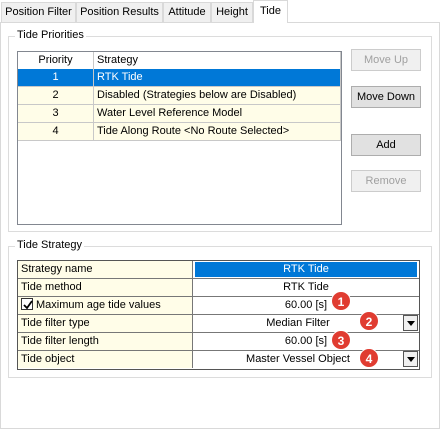  I want to click on table-row: 4 Tide Along Route <No Route Selected>, so click(179, 132).